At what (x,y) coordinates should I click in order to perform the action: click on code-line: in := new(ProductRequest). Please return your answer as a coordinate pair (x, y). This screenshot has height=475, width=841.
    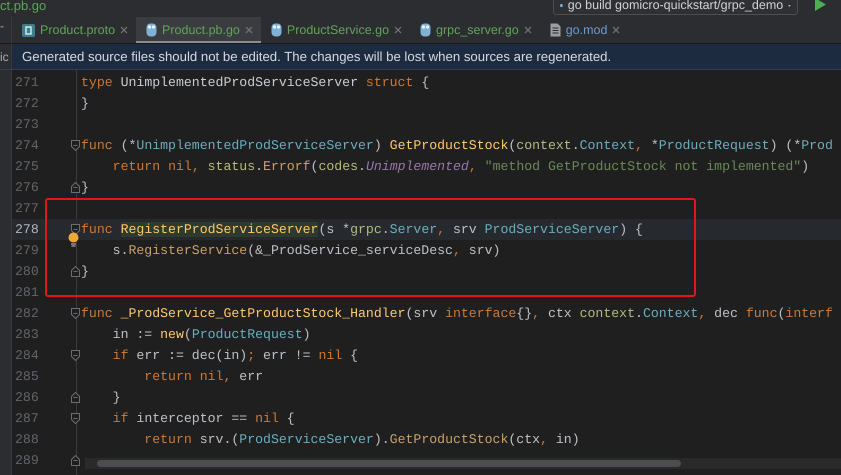
    Looking at the image, I should click on (211, 335).